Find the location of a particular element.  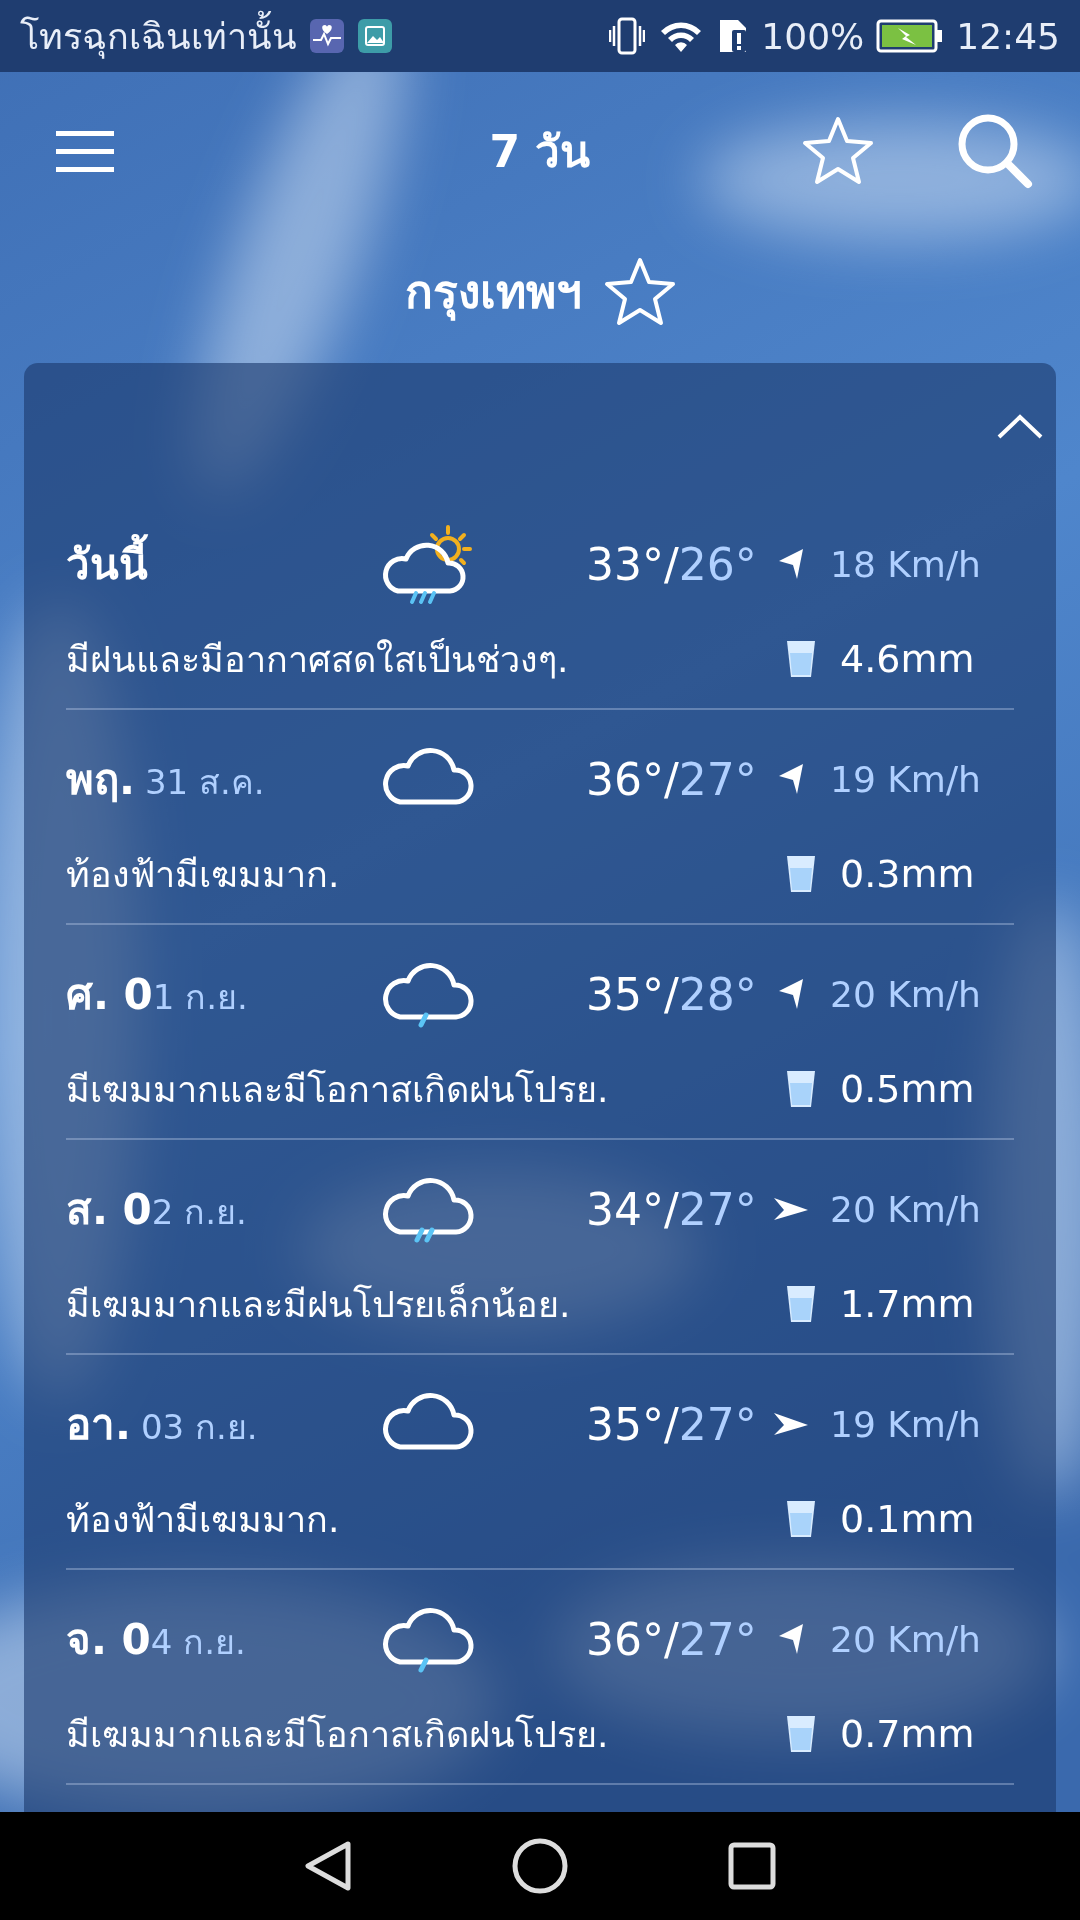

rain-amount: 0.7mm is located at coordinates (907, 1734).